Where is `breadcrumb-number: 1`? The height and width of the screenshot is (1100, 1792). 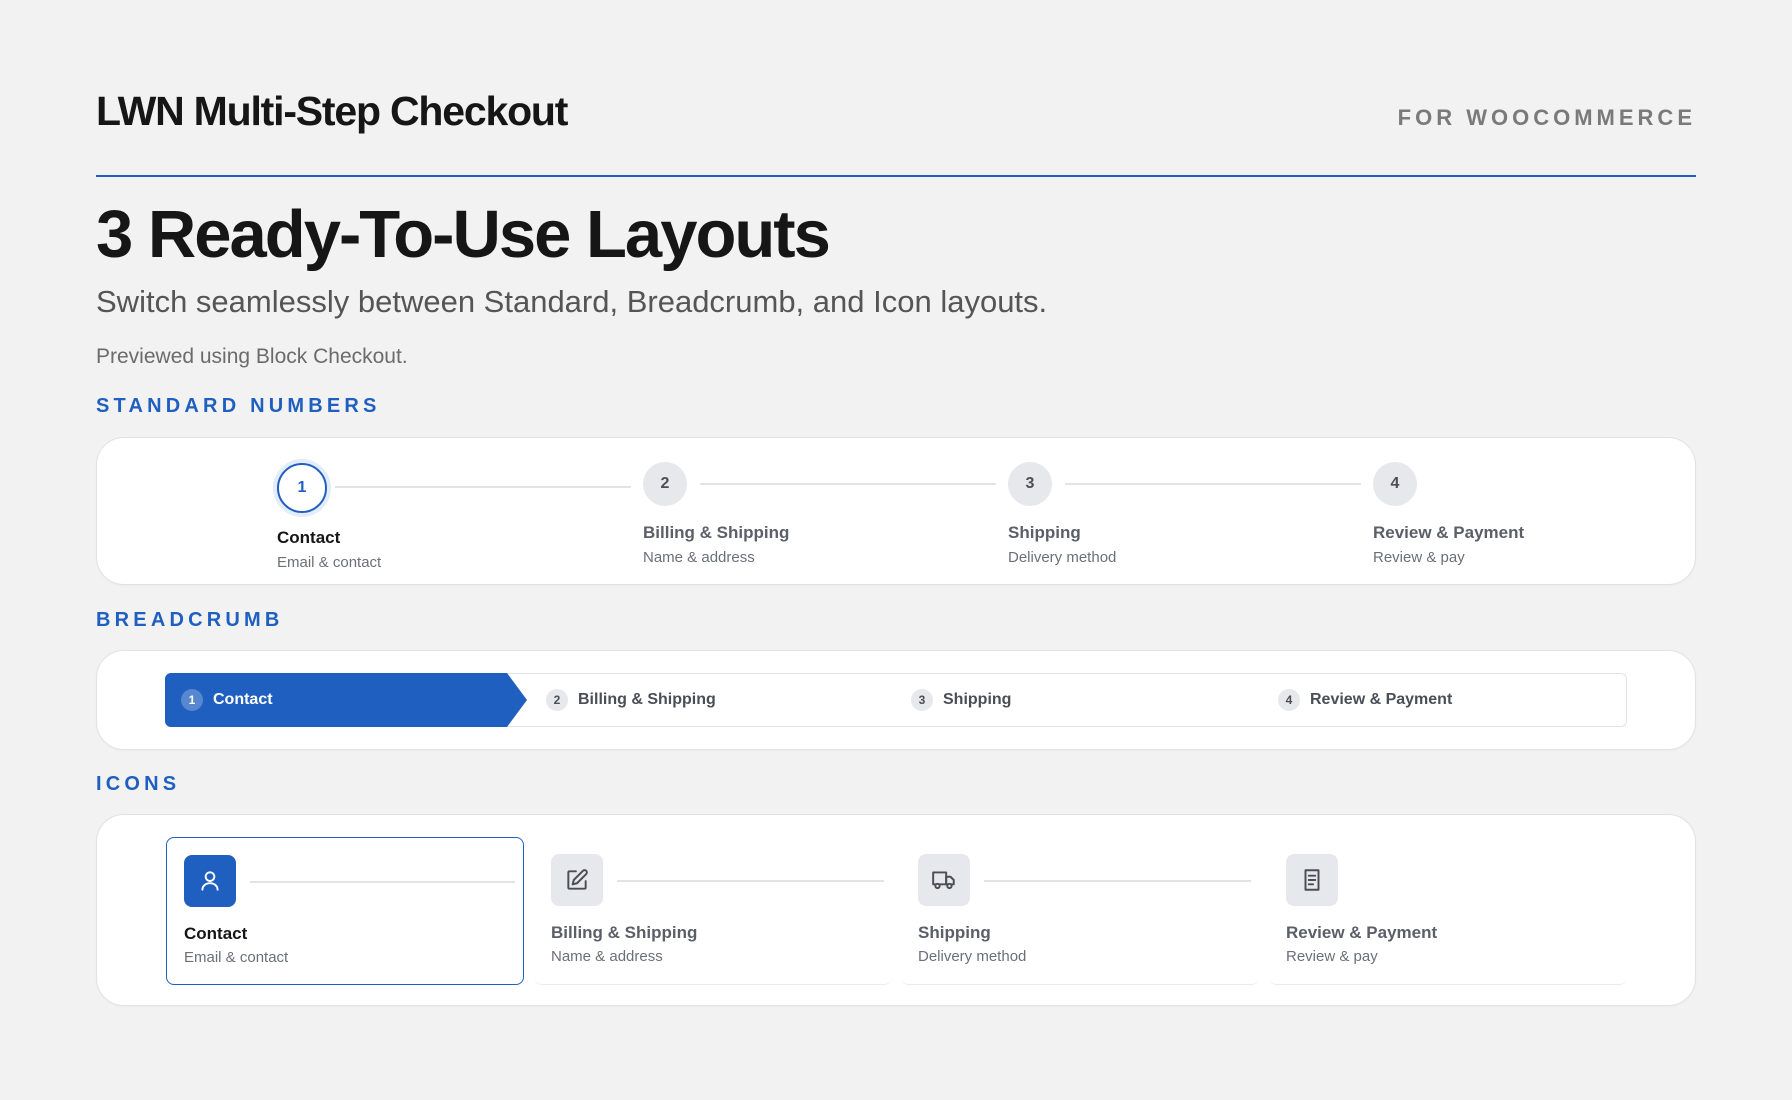 breadcrumb-number: 1 is located at coordinates (192, 700).